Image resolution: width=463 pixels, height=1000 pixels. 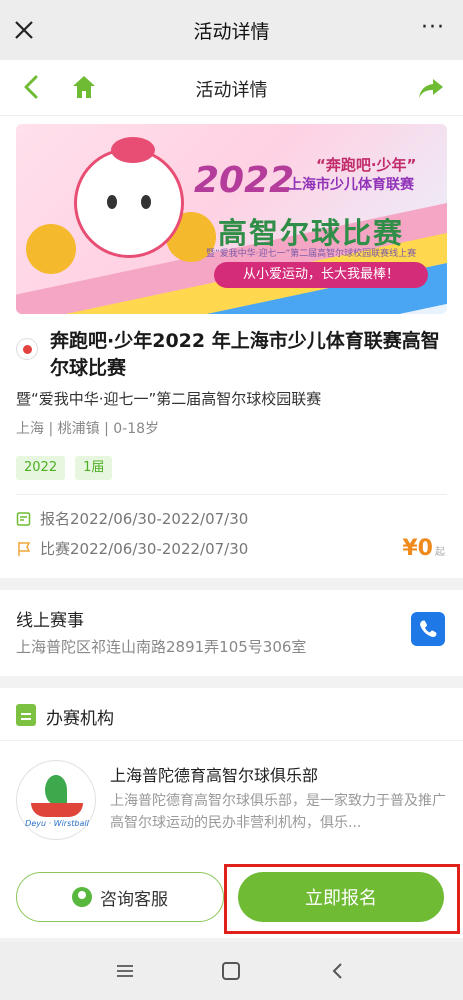 I want to click on bottom-action-bar: 咨询客服 立即报名, so click(x=231, y=898).